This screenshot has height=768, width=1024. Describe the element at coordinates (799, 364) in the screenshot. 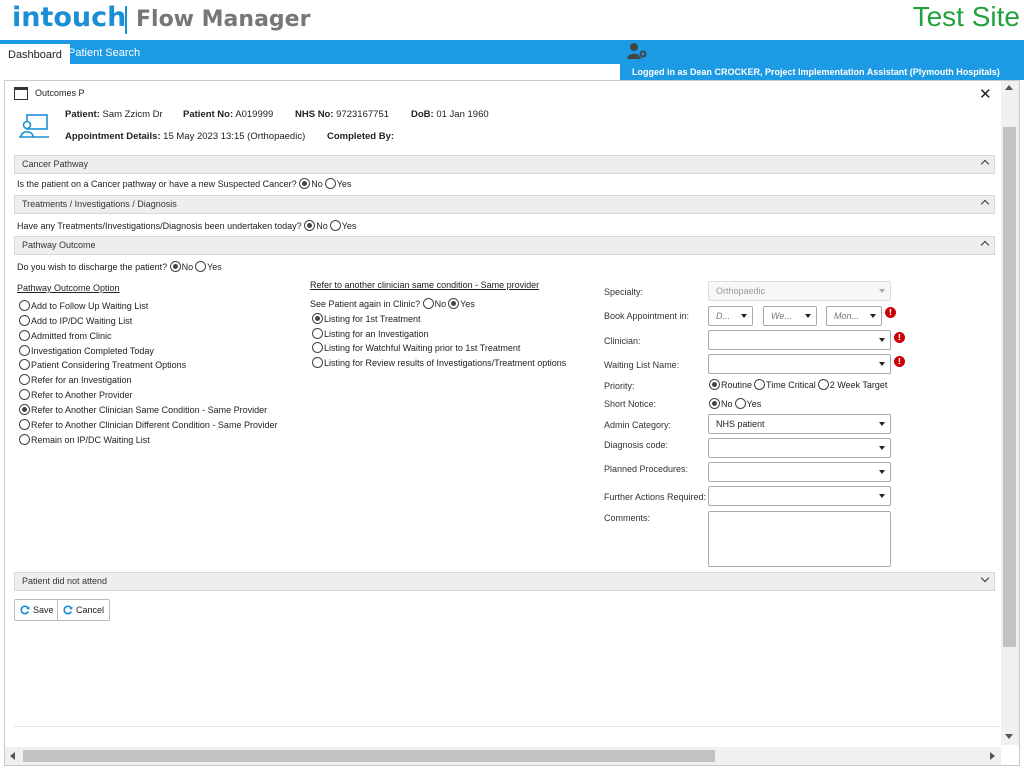

I see `waiting-list-select` at that location.